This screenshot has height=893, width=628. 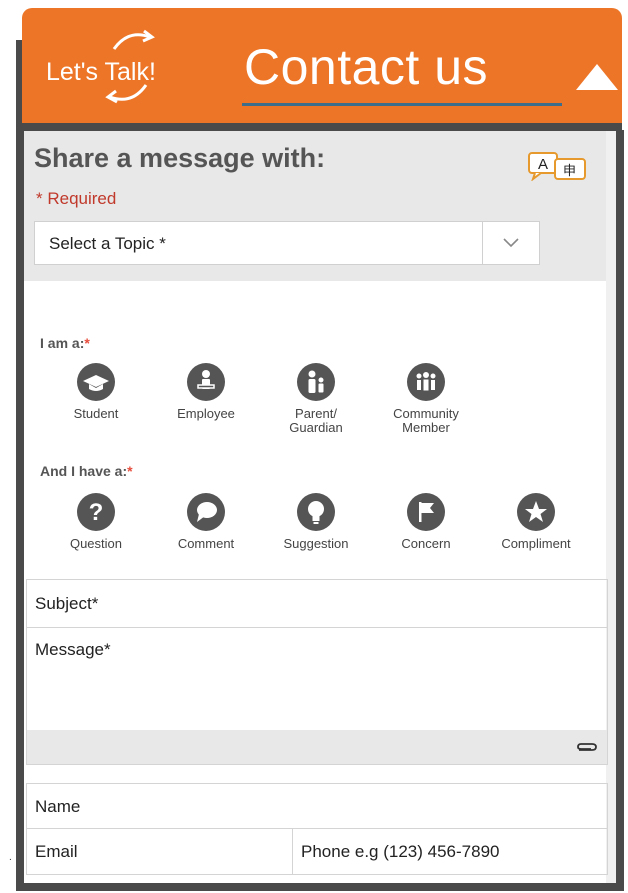 I want to click on question-icon: ?, so click(x=96, y=512).